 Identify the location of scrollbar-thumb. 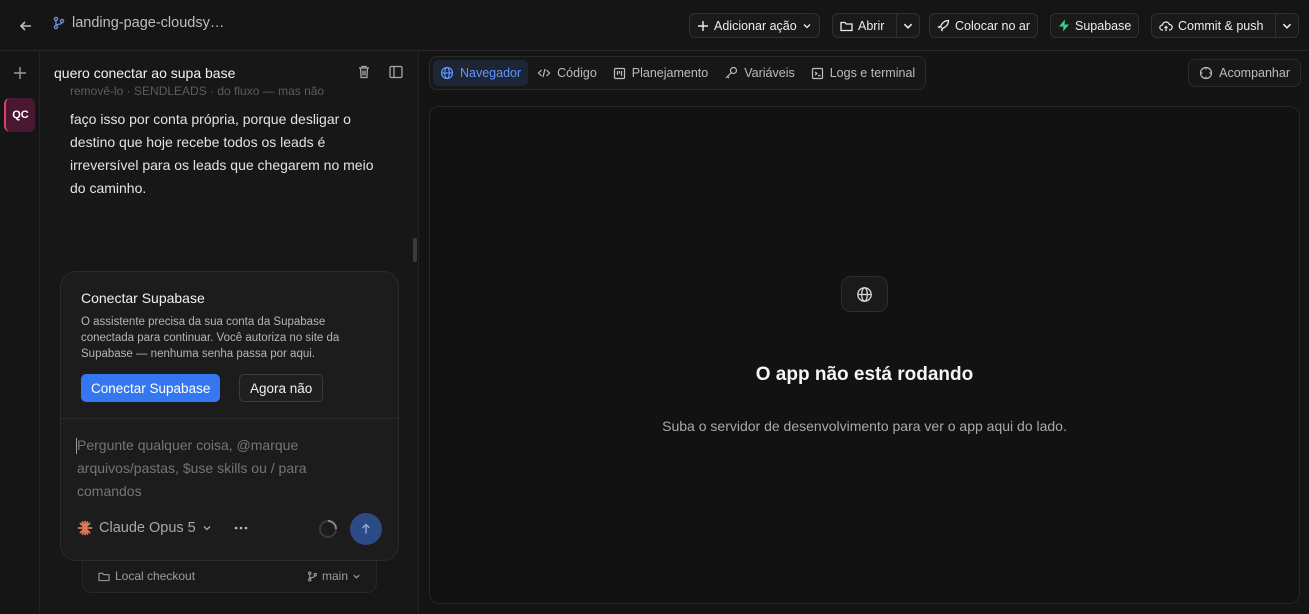
(415, 250).